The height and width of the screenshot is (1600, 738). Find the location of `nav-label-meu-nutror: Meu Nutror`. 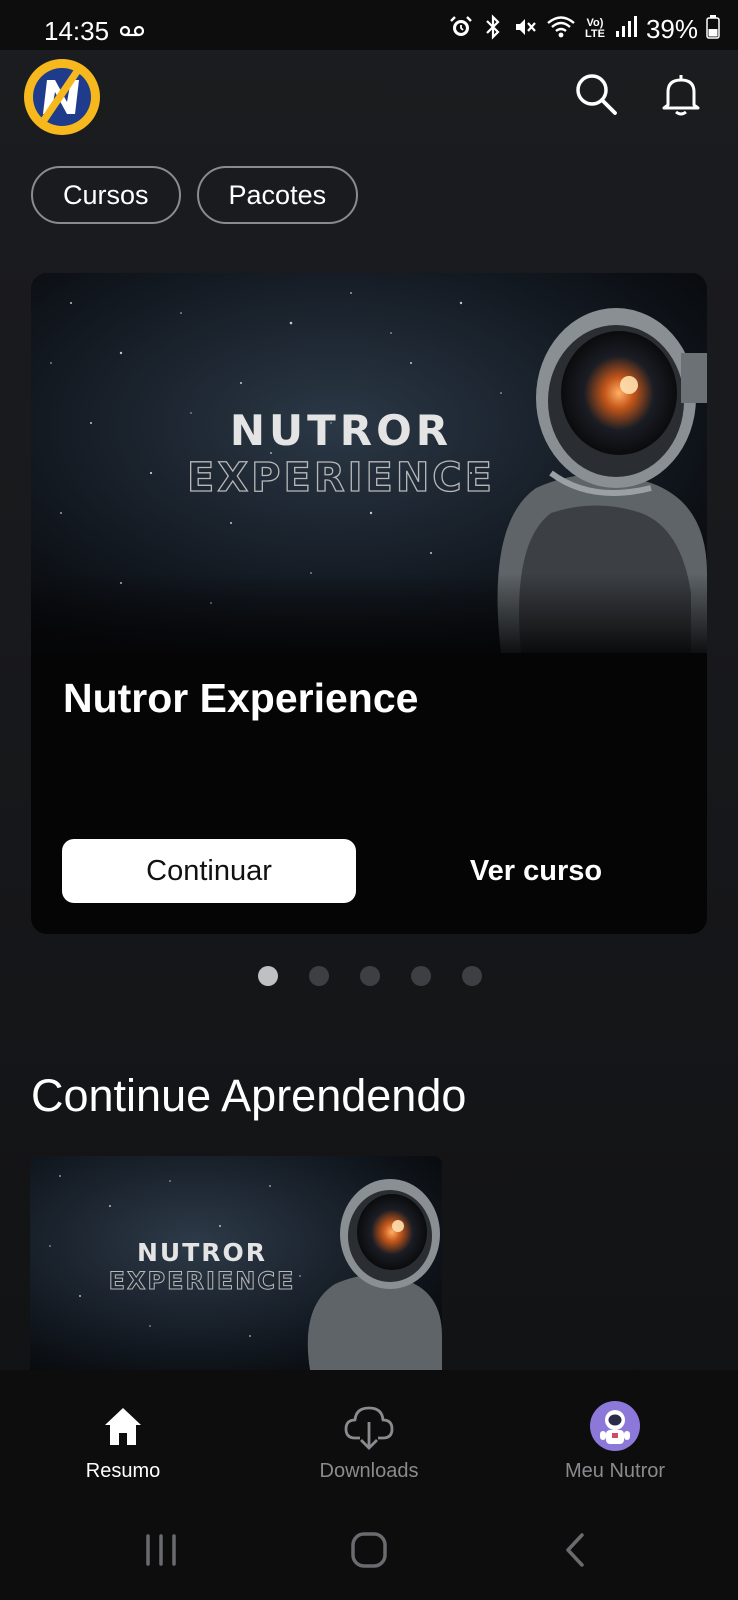

nav-label-meu-nutror: Meu Nutror is located at coordinates (615, 1471).